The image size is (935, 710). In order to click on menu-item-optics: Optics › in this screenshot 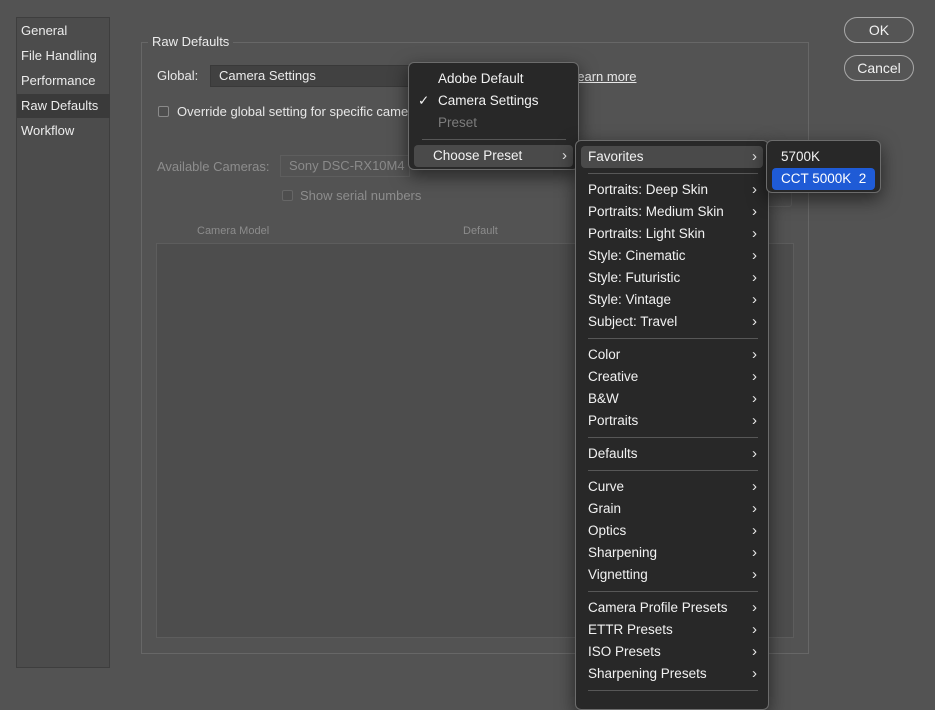, I will do `click(672, 531)`.